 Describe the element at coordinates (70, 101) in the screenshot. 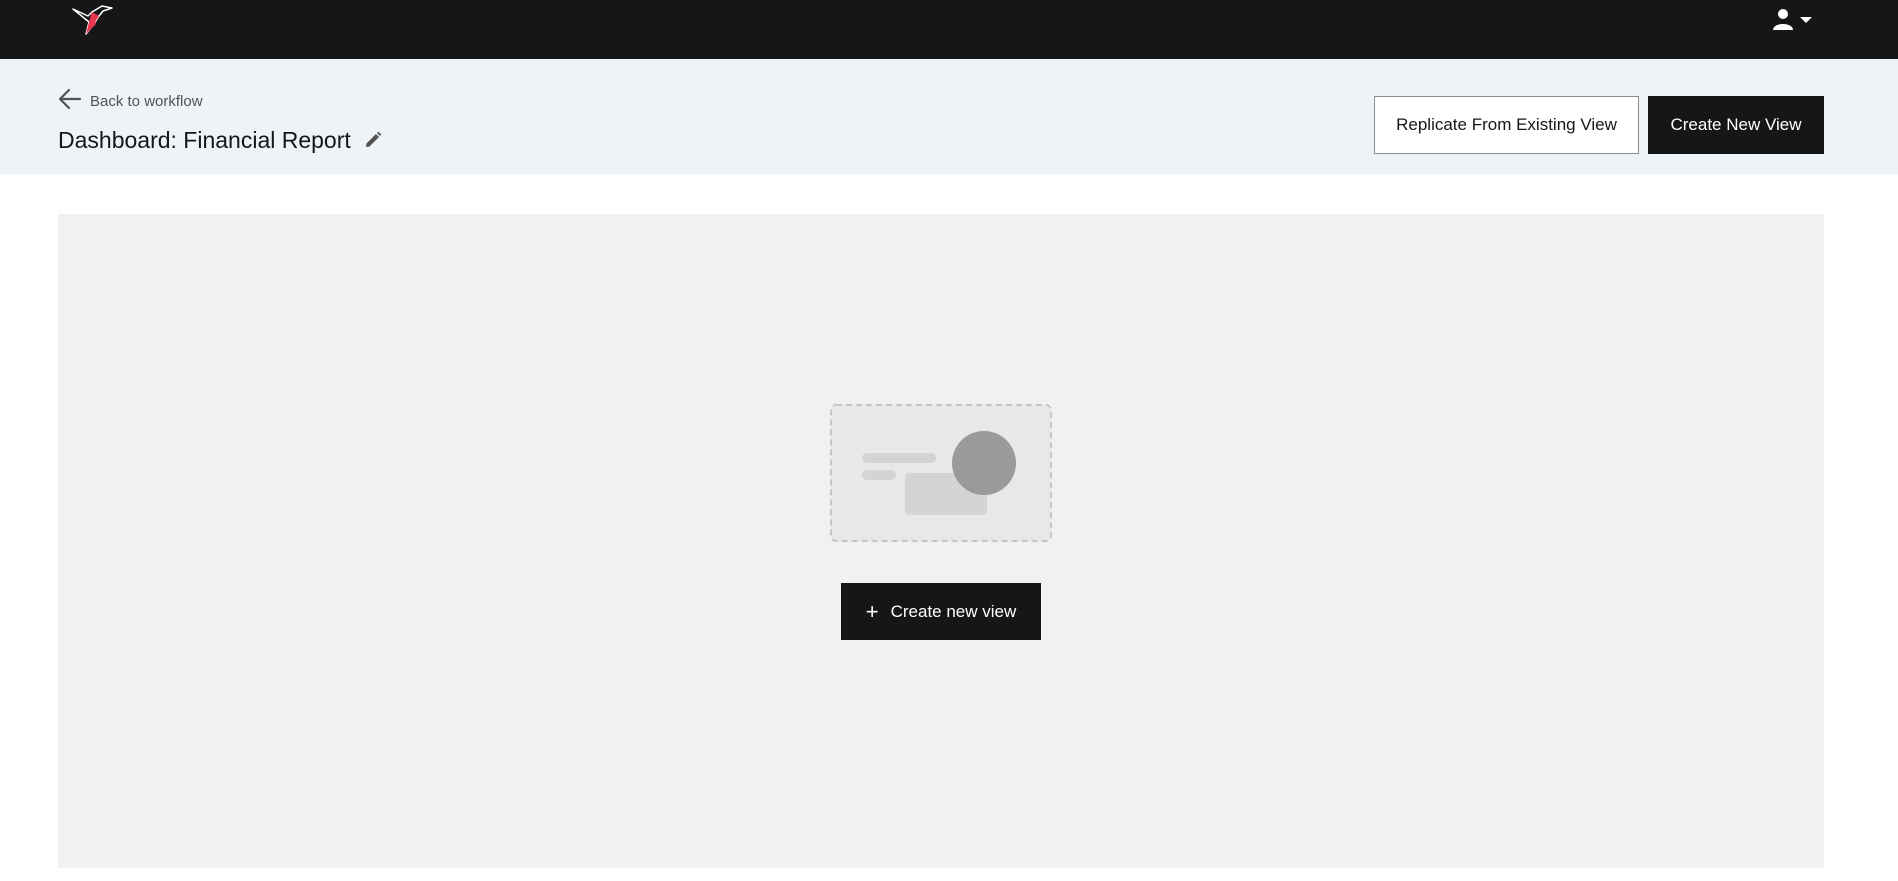

I see `arrow-left-icon` at that location.